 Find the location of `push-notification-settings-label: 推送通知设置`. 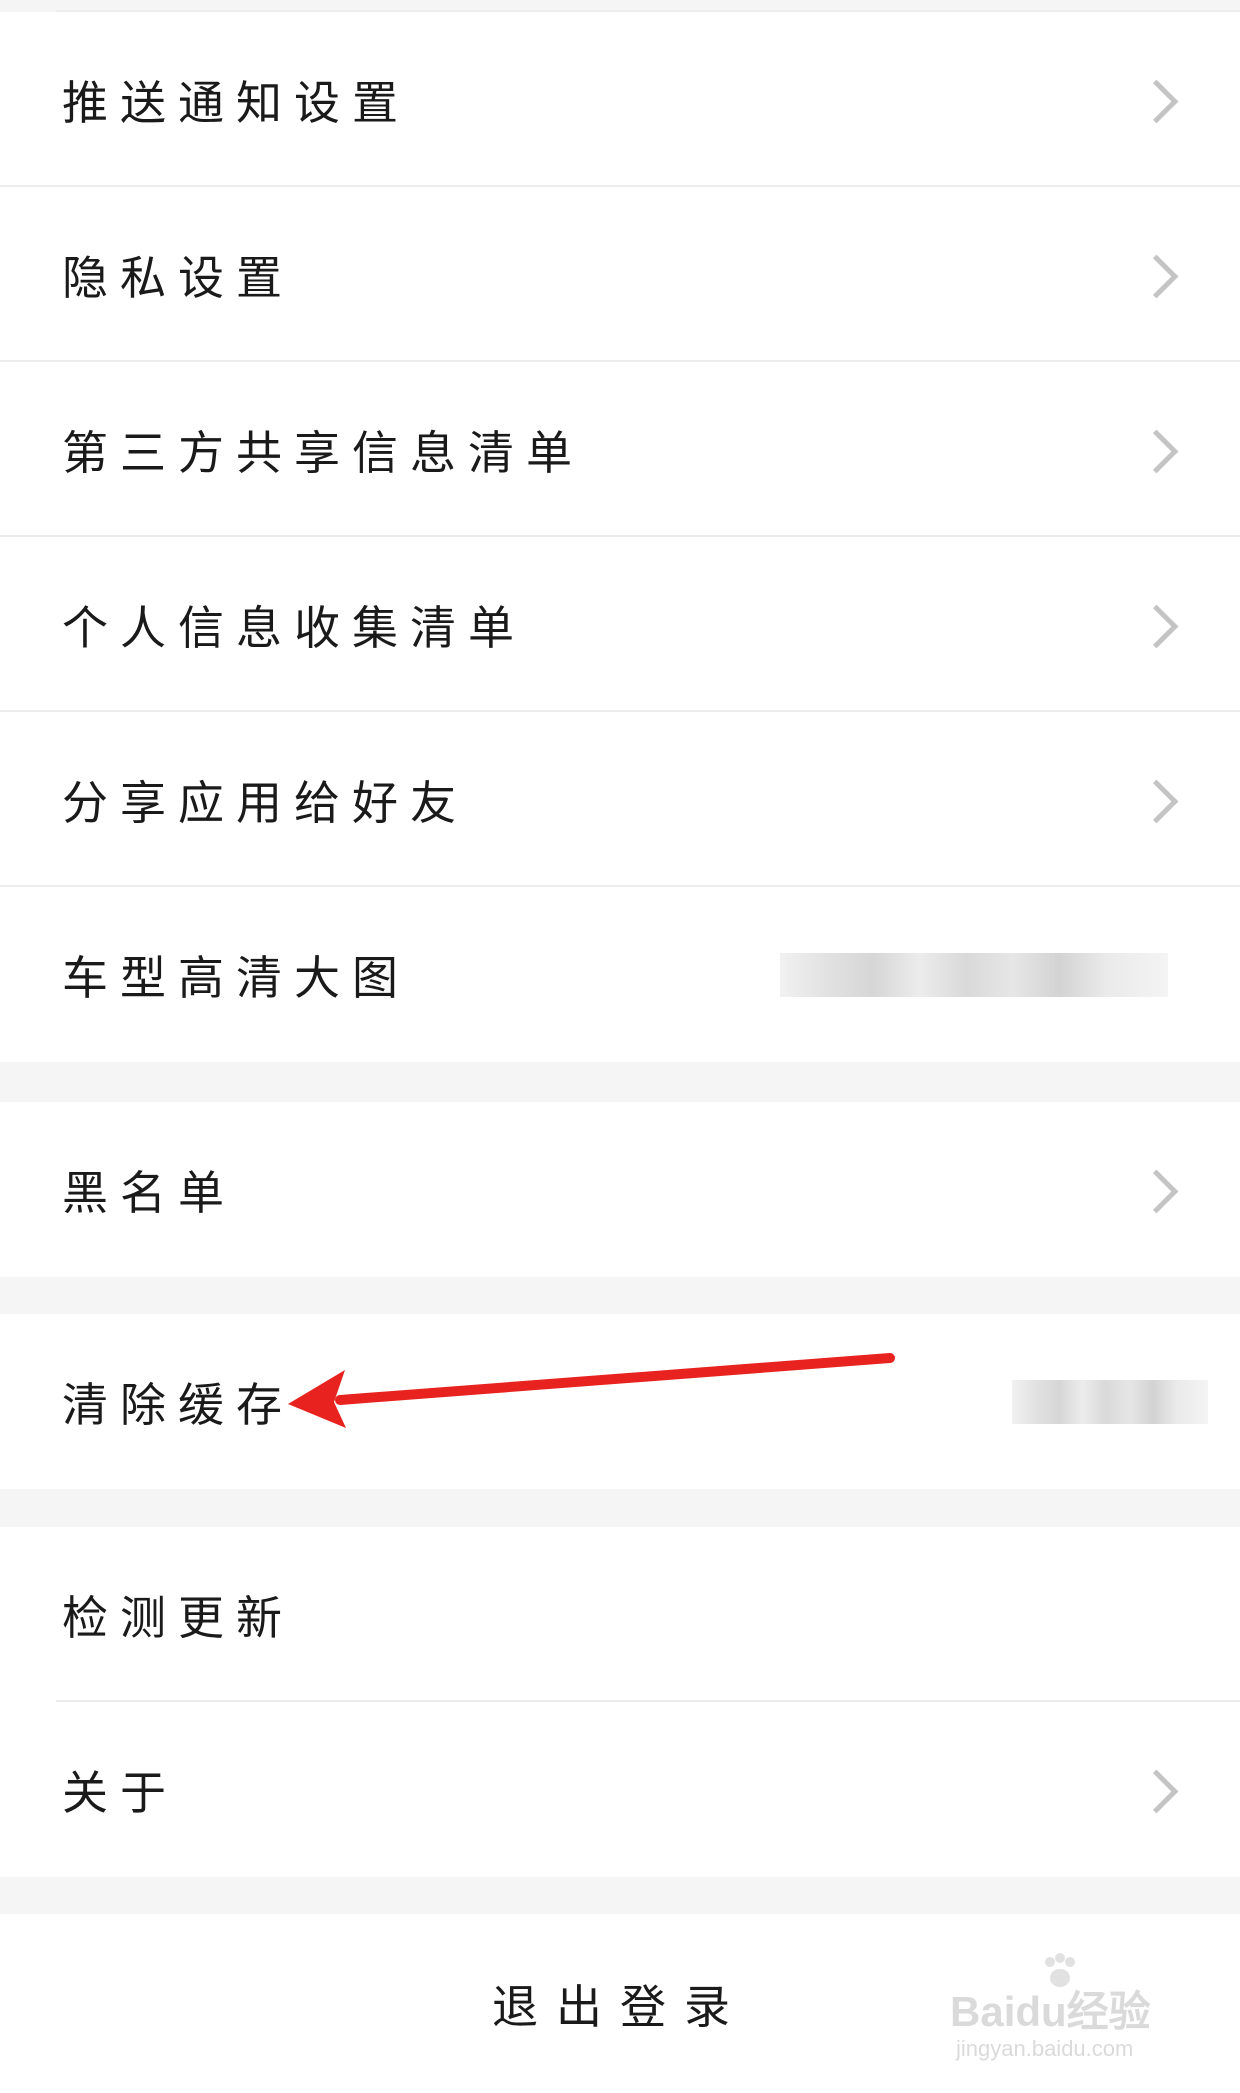

push-notification-settings-label: 推送通知设置 is located at coordinates (236, 102).